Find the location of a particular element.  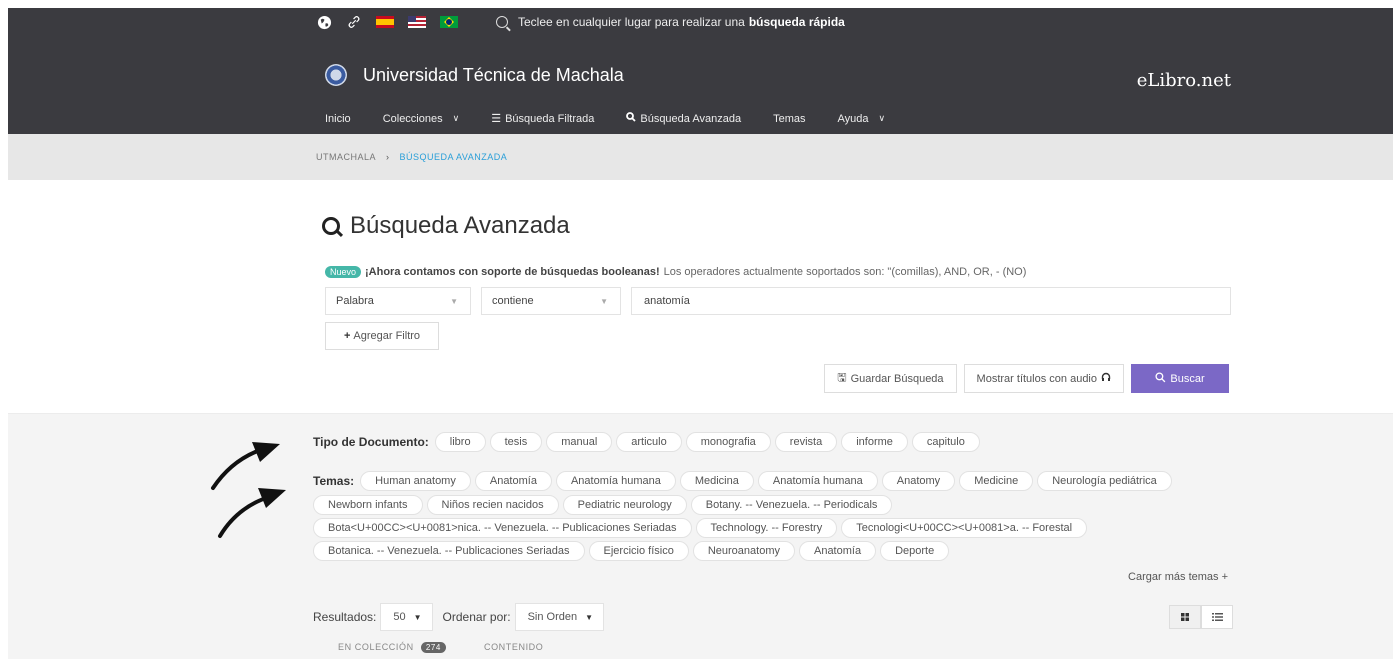

facet-pill: articulo is located at coordinates (649, 442).